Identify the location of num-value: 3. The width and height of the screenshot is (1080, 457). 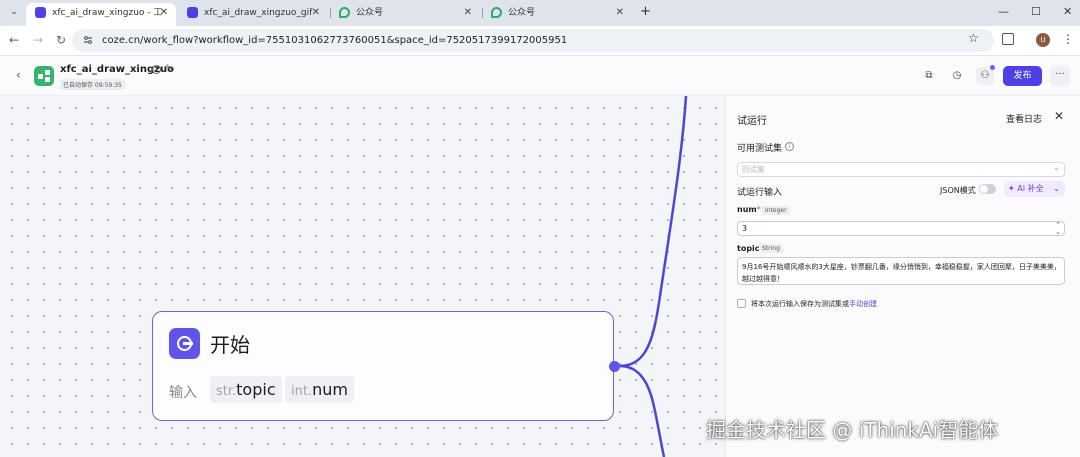
(745, 228).